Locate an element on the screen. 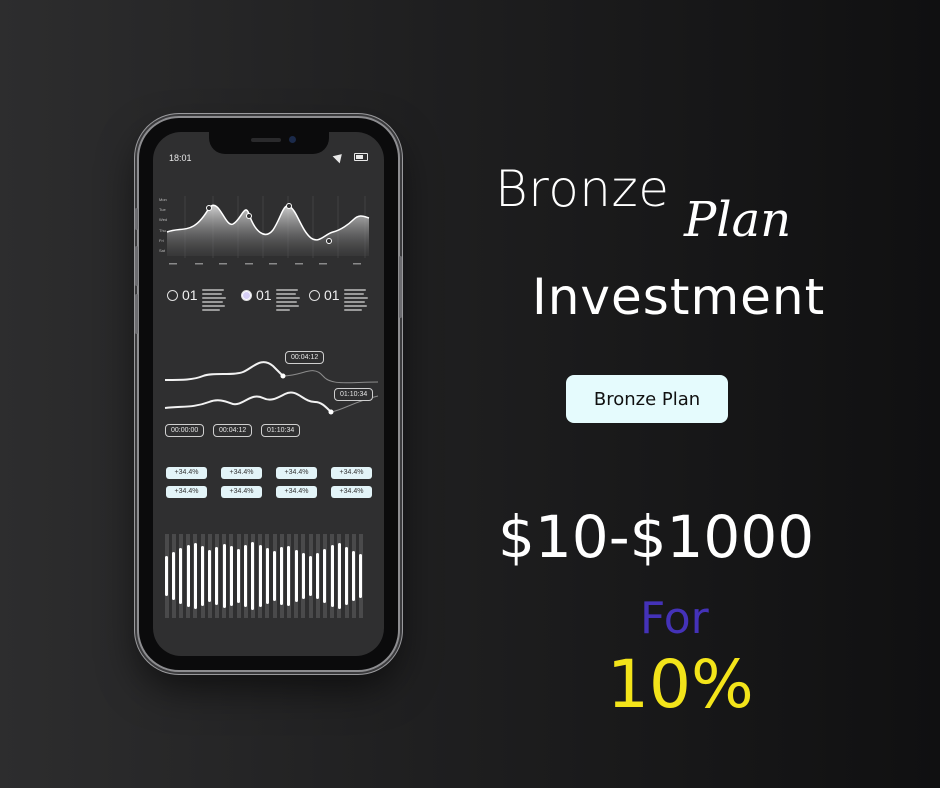 The width and height of the screenshot is (940, 788). time-button: 01:10:34 is located at coordinates (281, 430).